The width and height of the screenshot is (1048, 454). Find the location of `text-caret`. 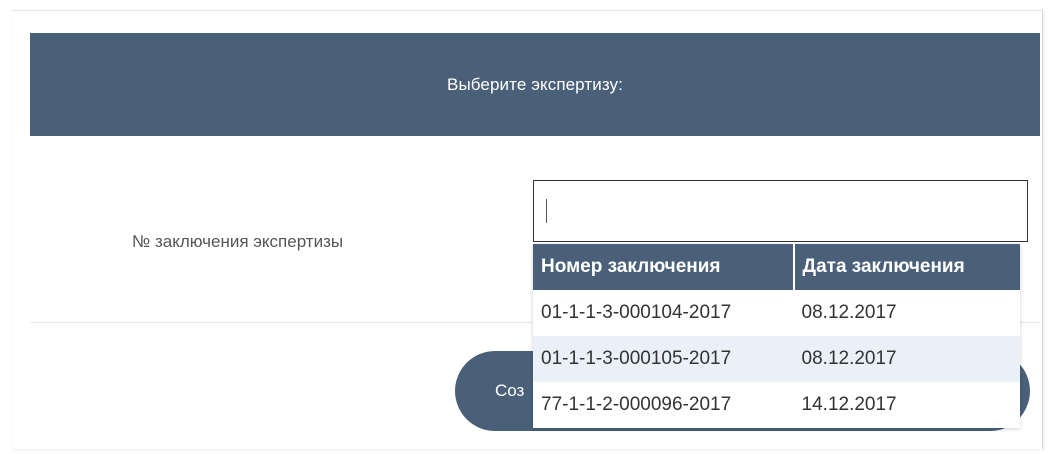

text-caret is located at coordinates (546, 211).